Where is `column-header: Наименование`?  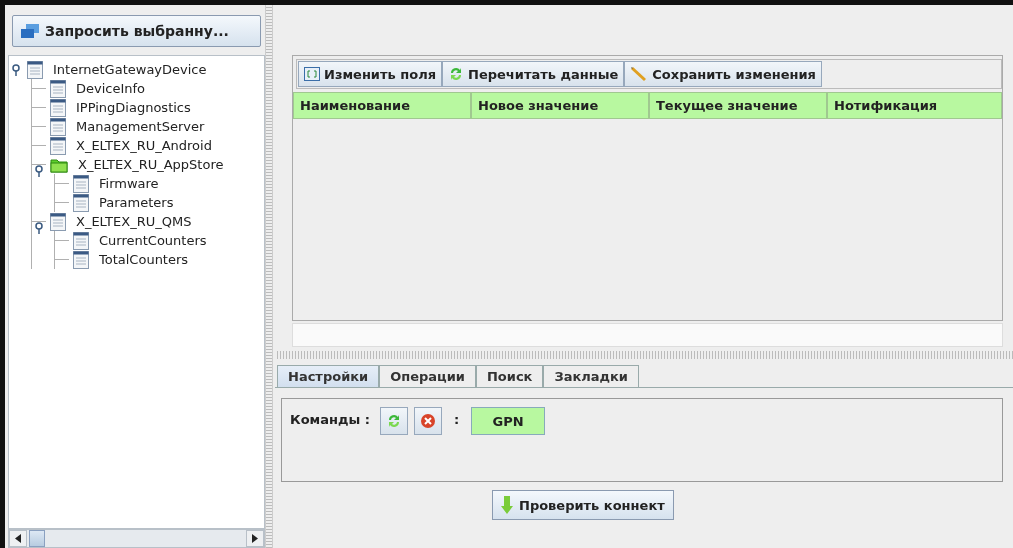 column-header: Наименование is located at coordinates (382, 105).